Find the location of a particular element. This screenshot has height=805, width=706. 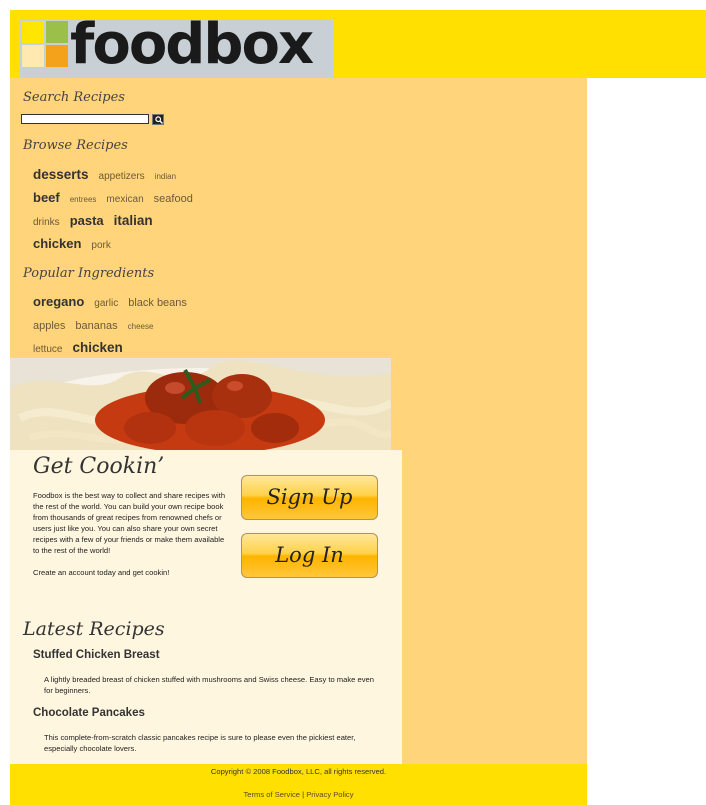

recipe-title-link: Chocolate Pancakes is located at coordinates (89, 713).